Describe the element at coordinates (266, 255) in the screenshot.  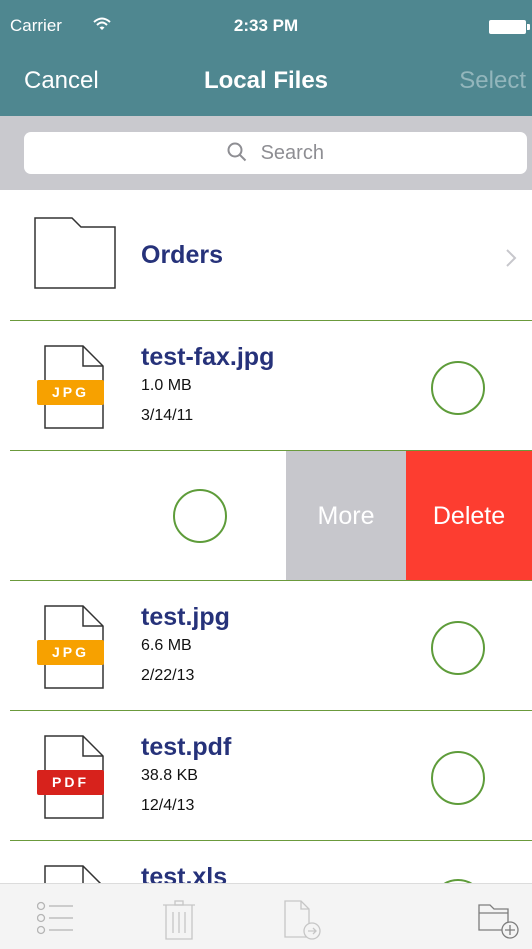
I see `folder-row: Orders` at that location.